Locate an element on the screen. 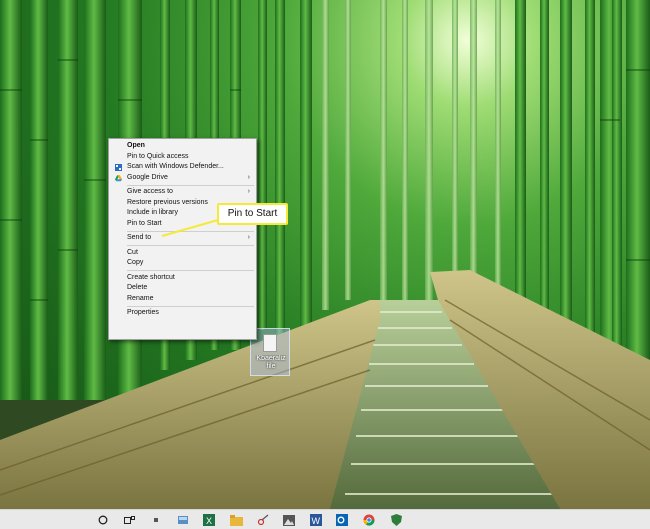 This screenshot has width=650, height=529. menu-item-pin-quick-access: Pin to Quick access is located at coordinates (182, 157).